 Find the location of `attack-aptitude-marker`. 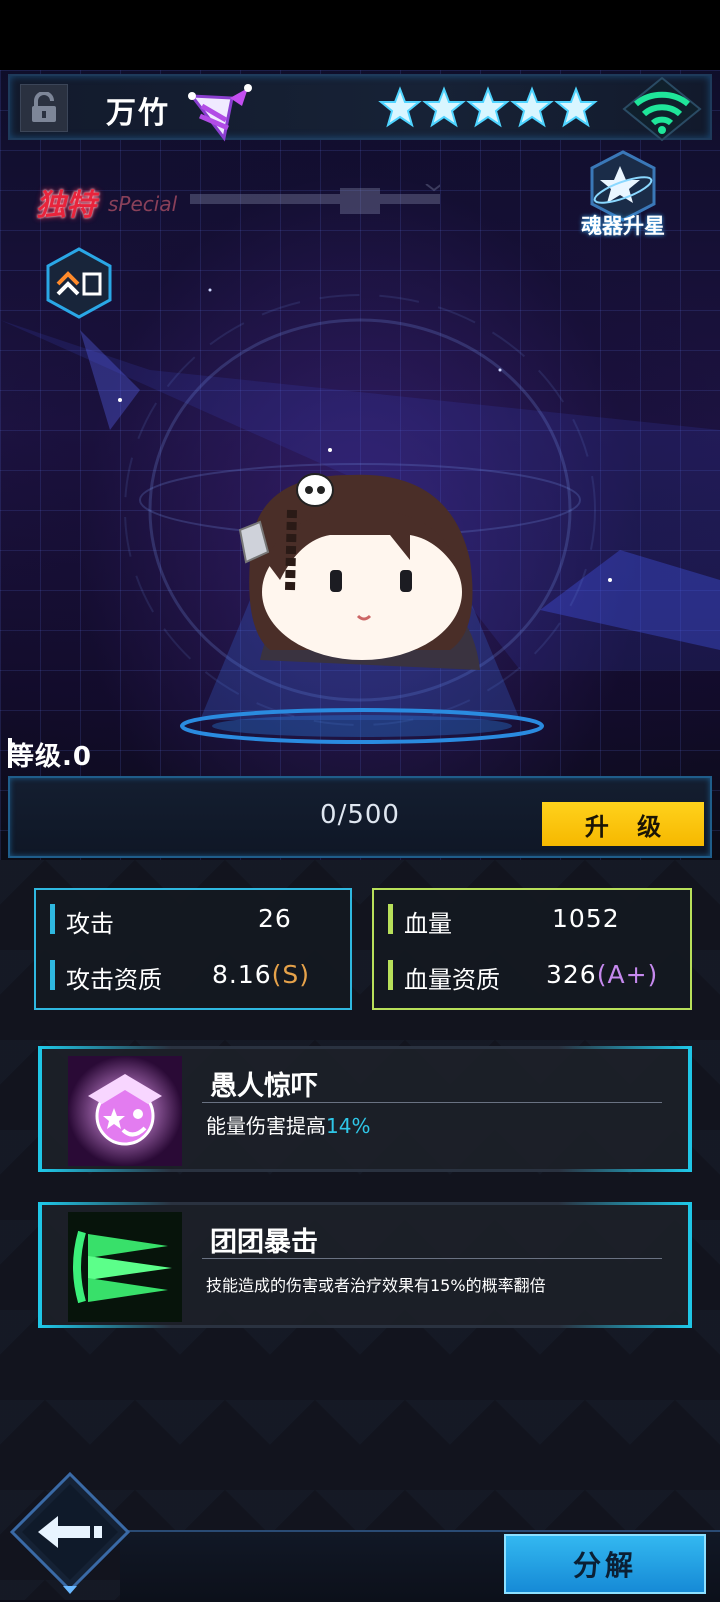

attack-aptitude-marker is located at coordinates (52, 975).